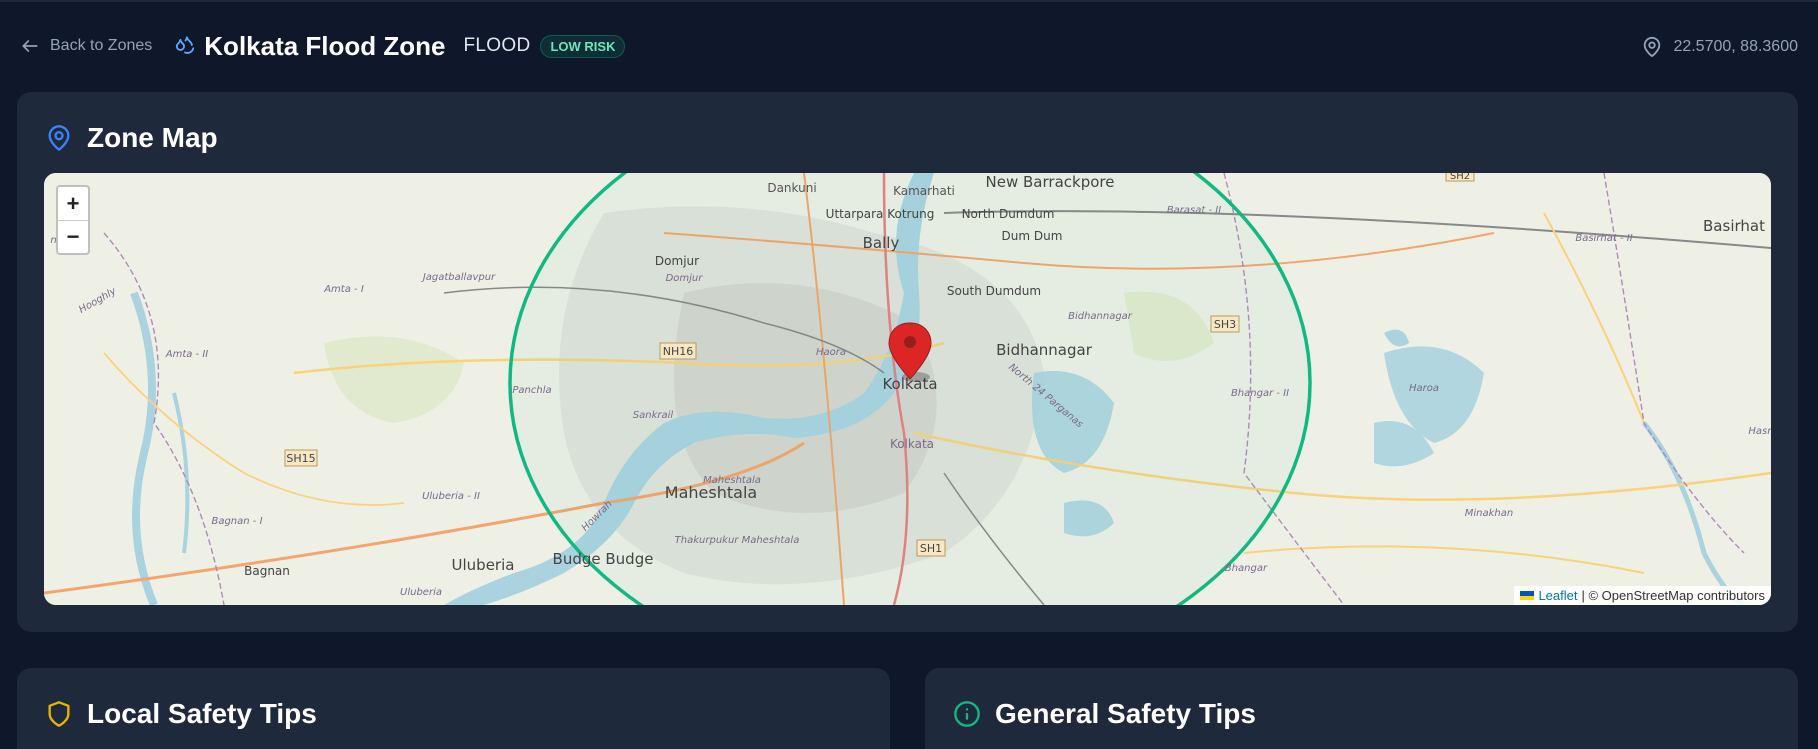 The image size is (1818, 749). I want to click on place-haora: Haora, so click(831, 352).